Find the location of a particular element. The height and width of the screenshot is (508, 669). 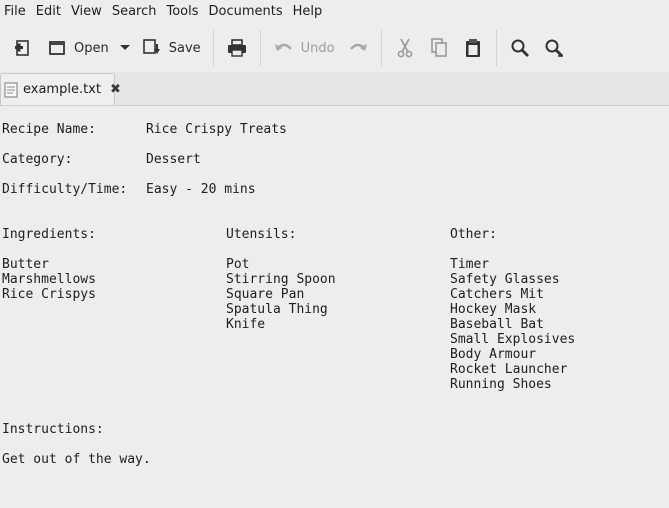

redo-icon is located at coordinates (358, 48).